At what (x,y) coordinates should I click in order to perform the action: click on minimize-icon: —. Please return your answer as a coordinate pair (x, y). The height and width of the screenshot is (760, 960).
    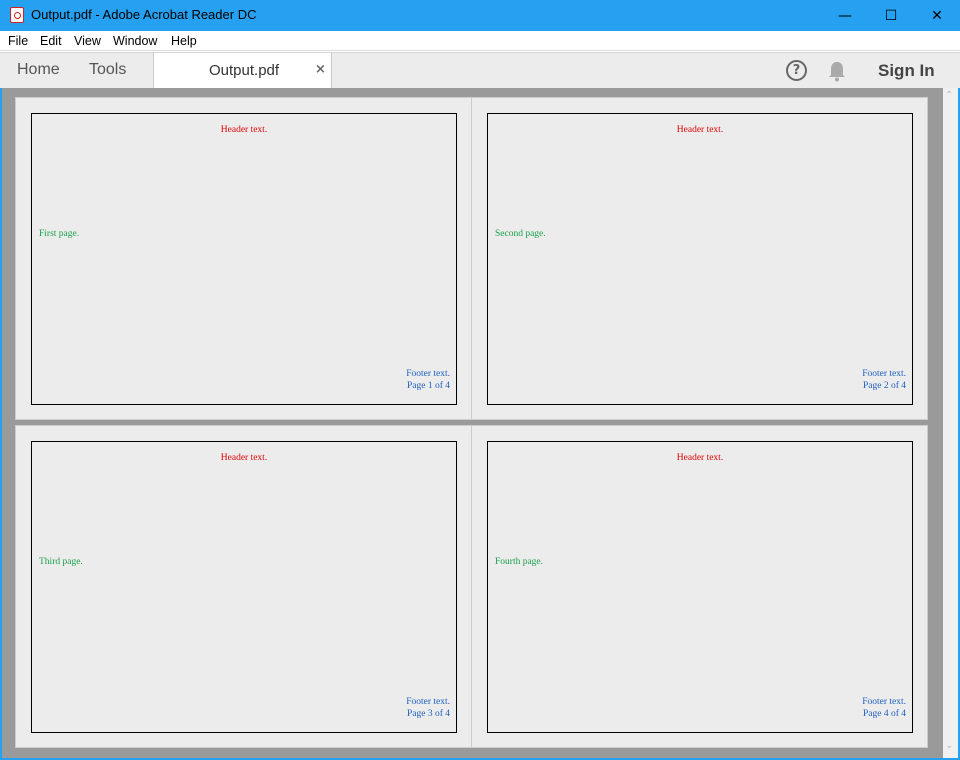
    Looking at the image, I should click on (845, 15).